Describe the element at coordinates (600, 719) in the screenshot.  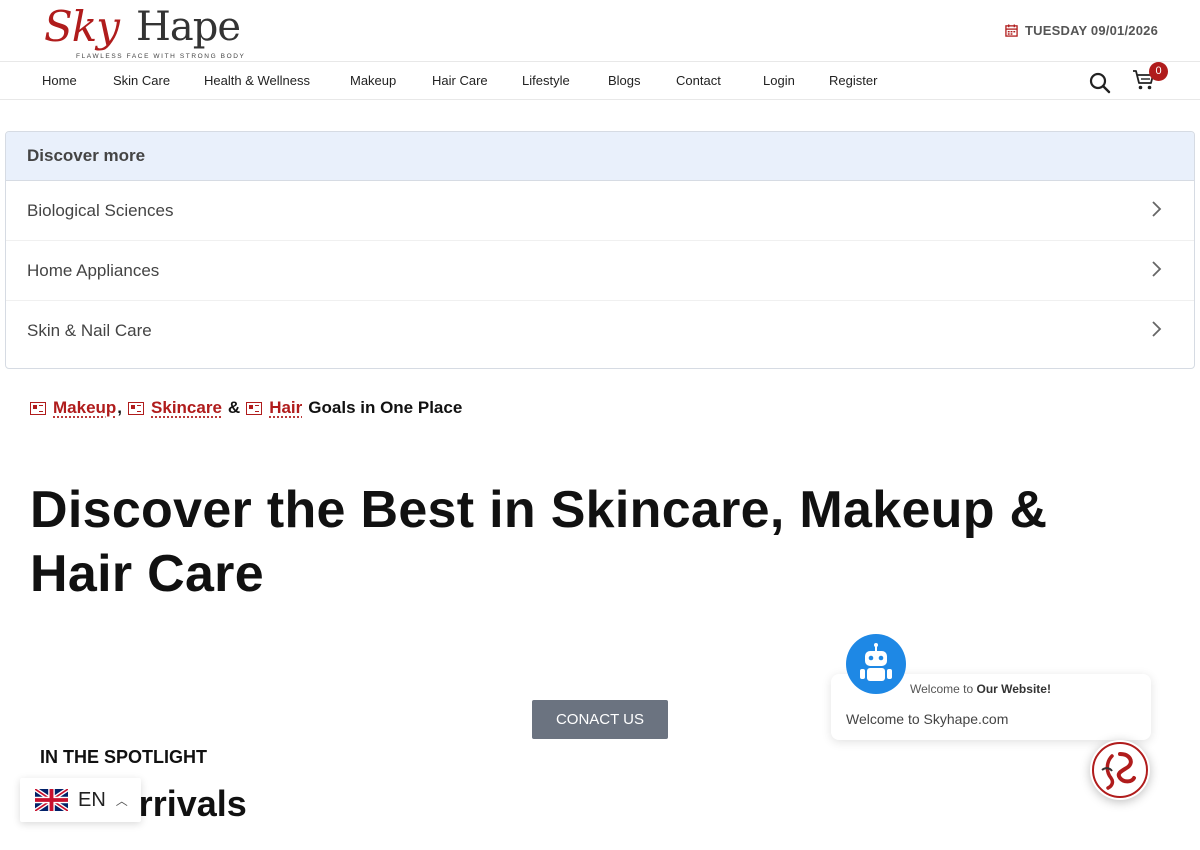
I see `contact-us-button: CONACT US` at that location.